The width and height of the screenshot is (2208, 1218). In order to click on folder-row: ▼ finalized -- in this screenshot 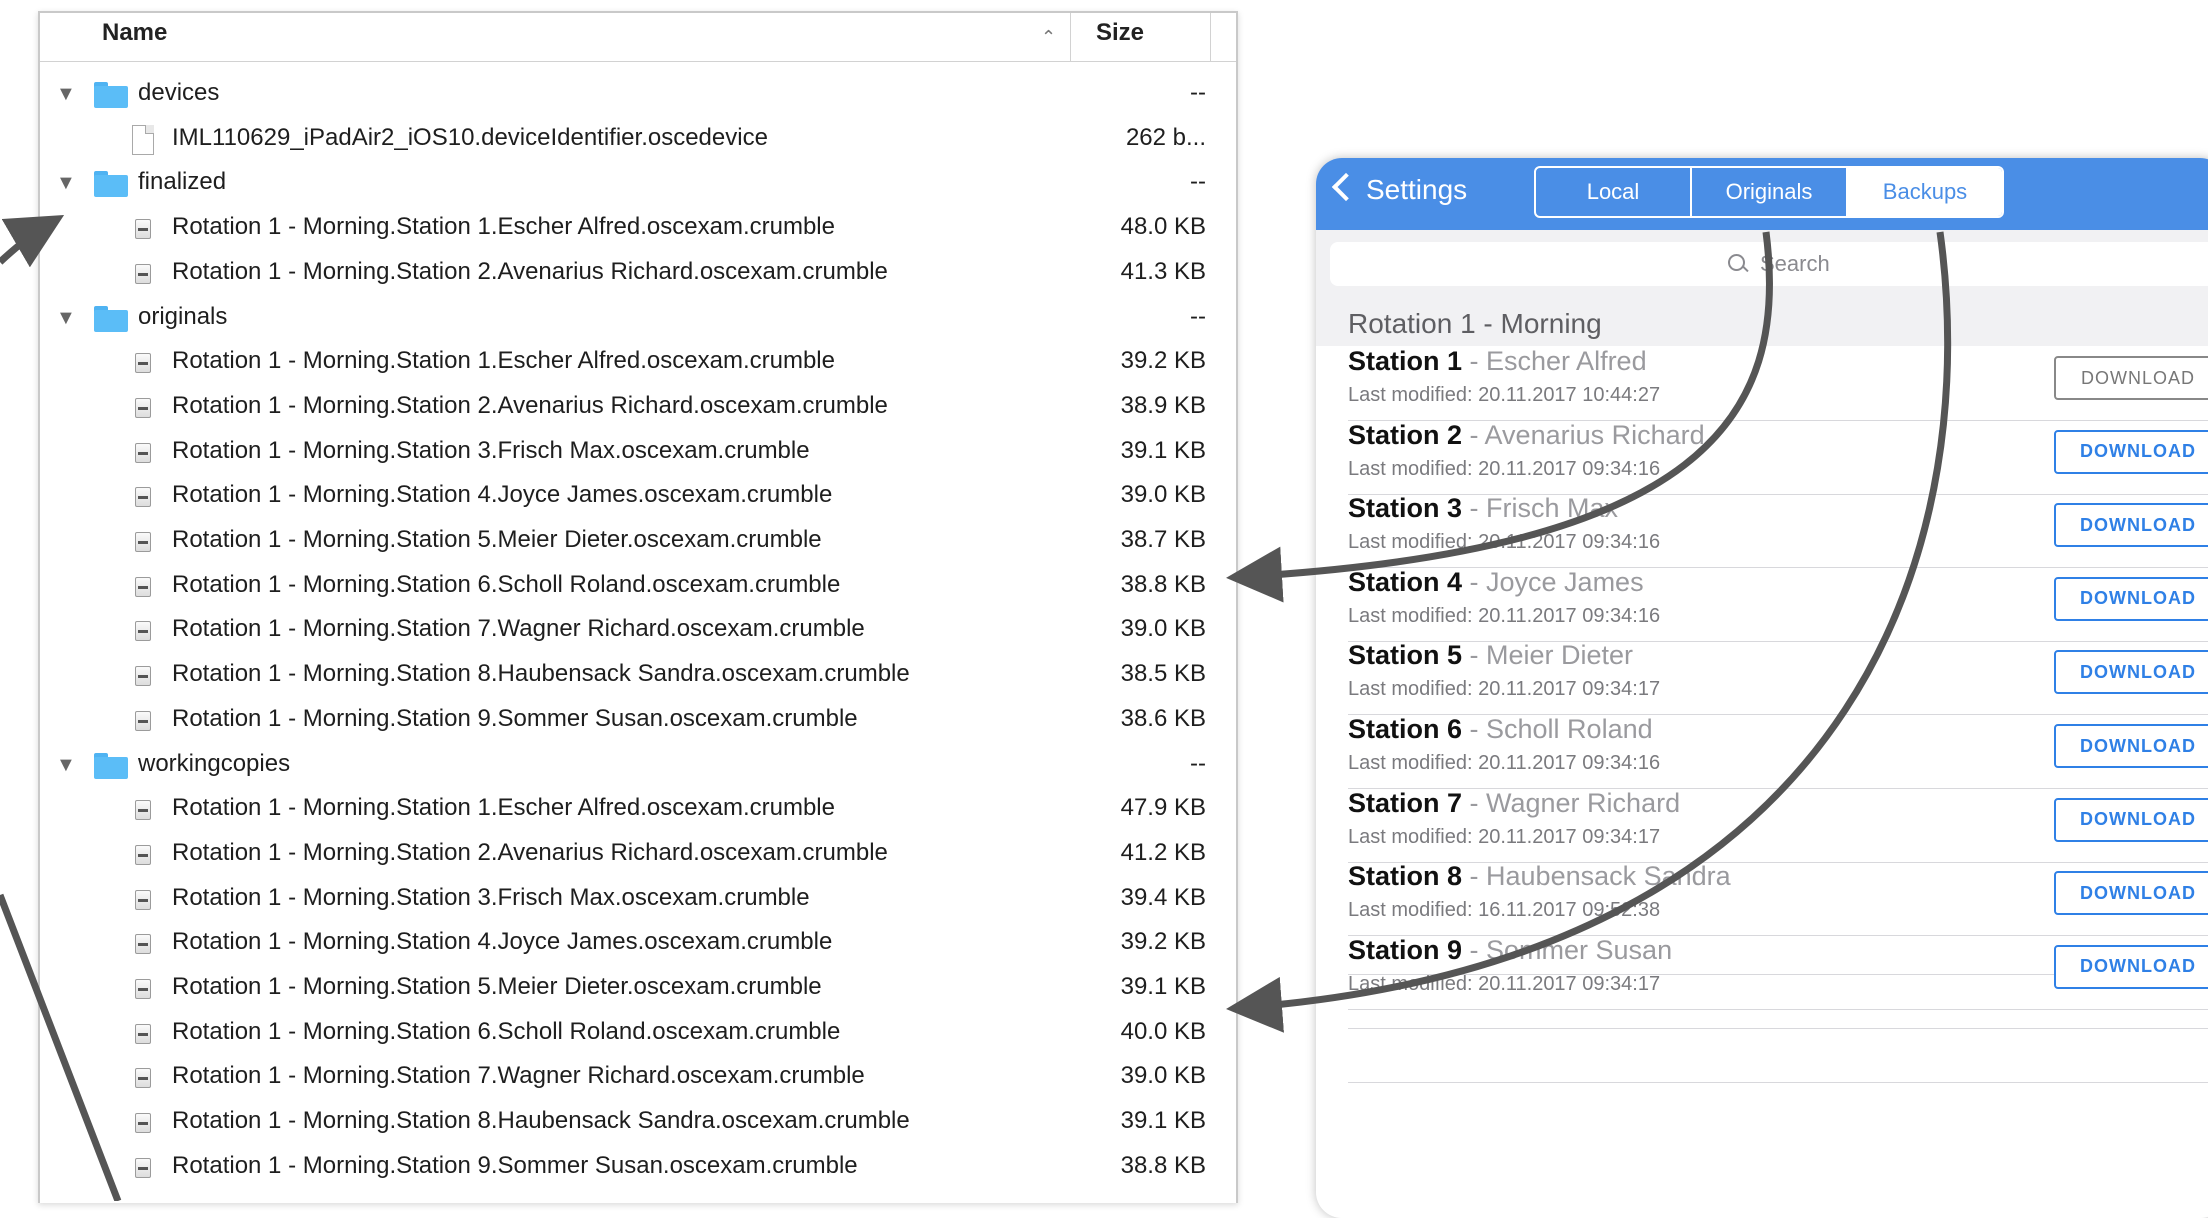, I will do `click(638, 186)`.